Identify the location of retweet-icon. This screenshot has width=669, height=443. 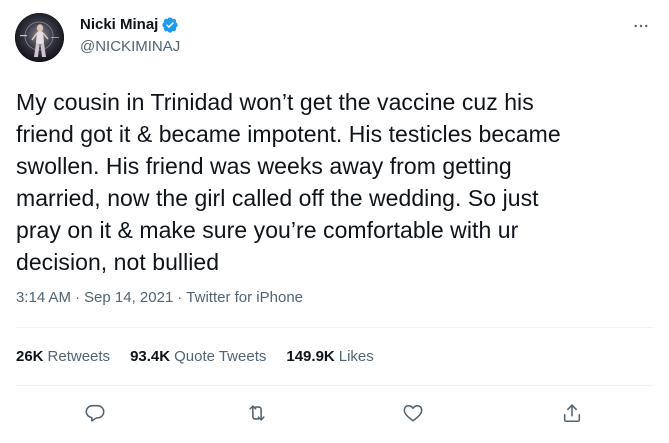
(257, 413).